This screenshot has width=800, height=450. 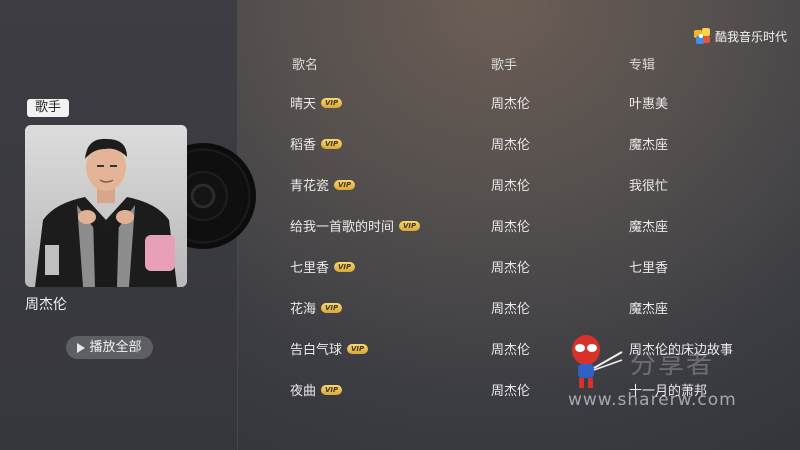 I want to click on artist-portrait, so click(x=106, y=206).